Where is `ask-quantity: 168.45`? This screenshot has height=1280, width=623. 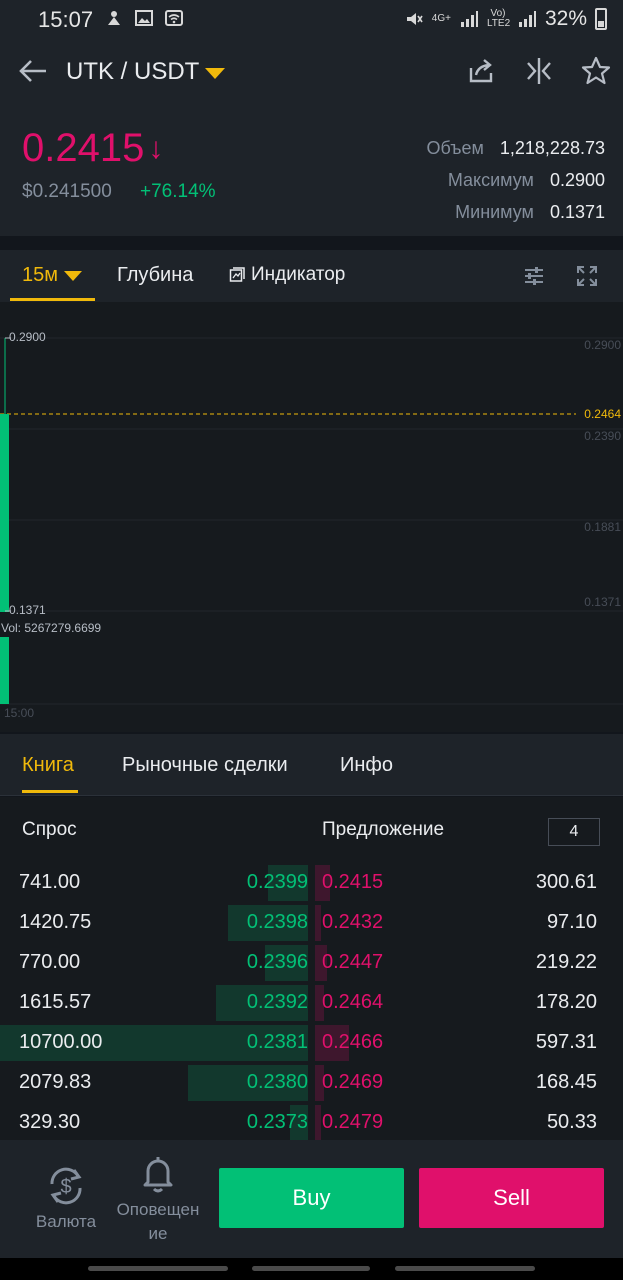 ask-quantity: 168.45 is located at coordinates (566, 1082).